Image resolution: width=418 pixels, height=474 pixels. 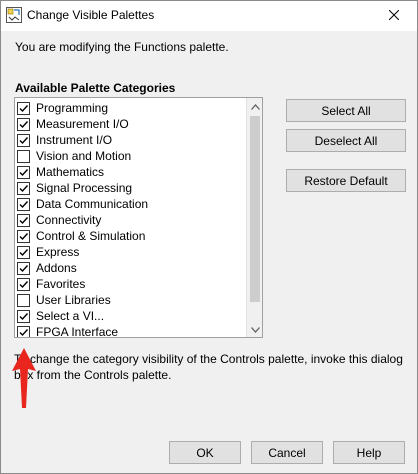 I want to click on list-item: Instrument I/O, so click(x=64, y=140).